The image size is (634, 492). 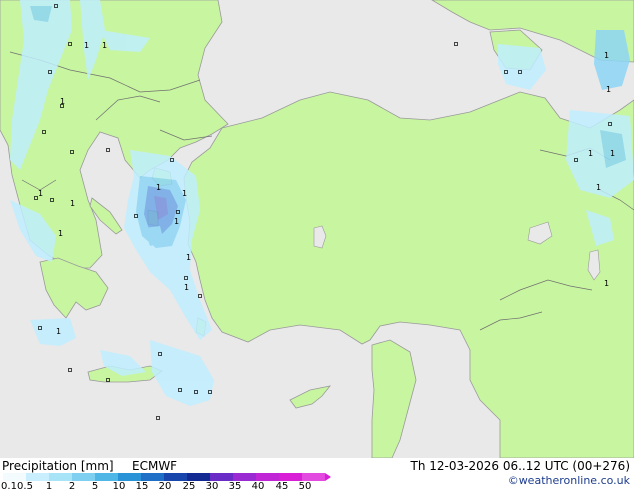 What do you see at coordinates (142, 486) in the screenshot?
I see `color-scale-tick-label: 15` at bounding box center [142, 486].